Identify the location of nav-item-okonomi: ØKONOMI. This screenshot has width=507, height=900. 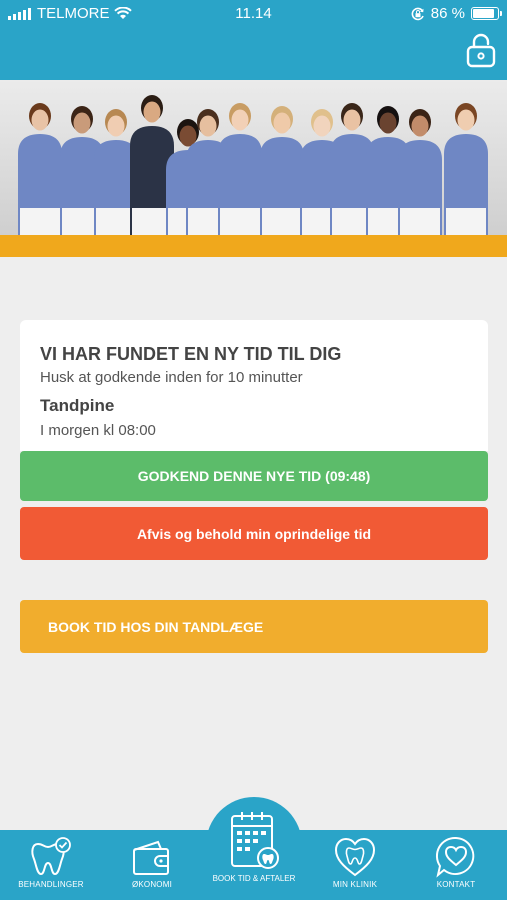
(152, 865).